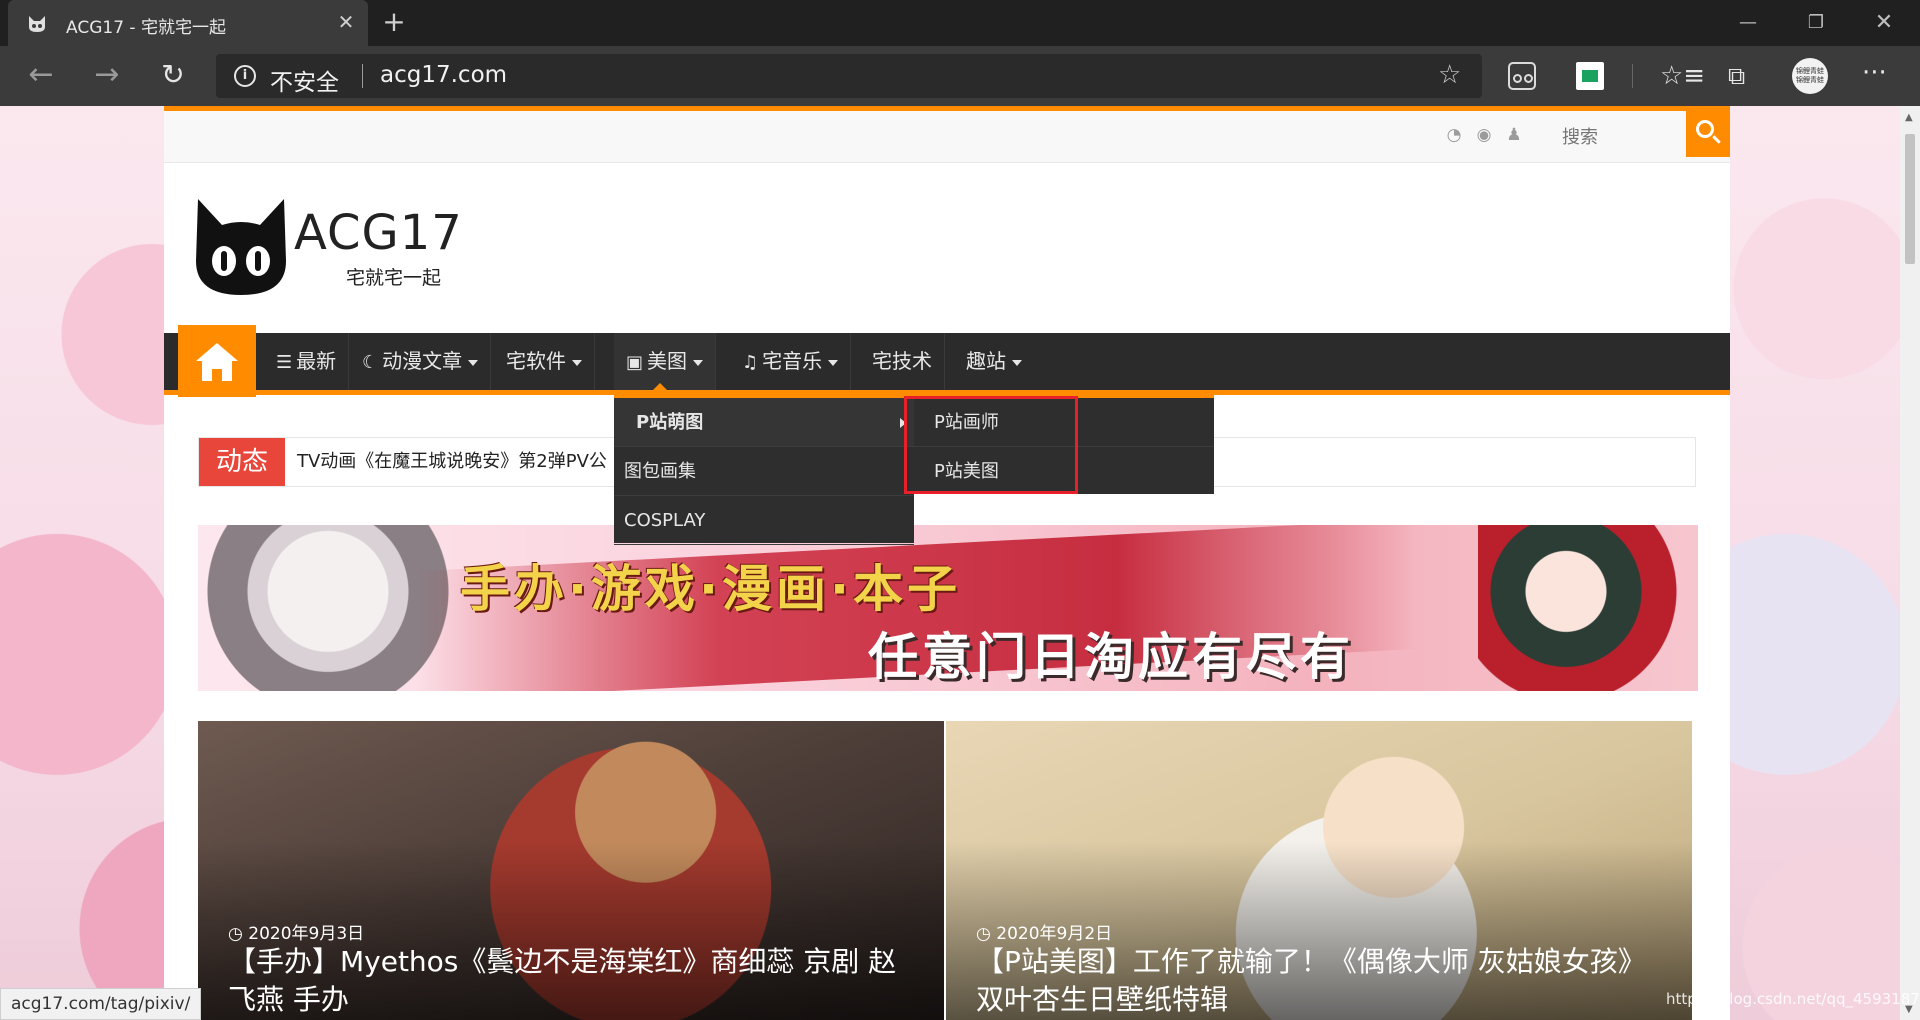 This screenshot has height=1020, width=1920. I want to click on banner-headline: 手办·游戏·漫画·本子, so click(710, 589).